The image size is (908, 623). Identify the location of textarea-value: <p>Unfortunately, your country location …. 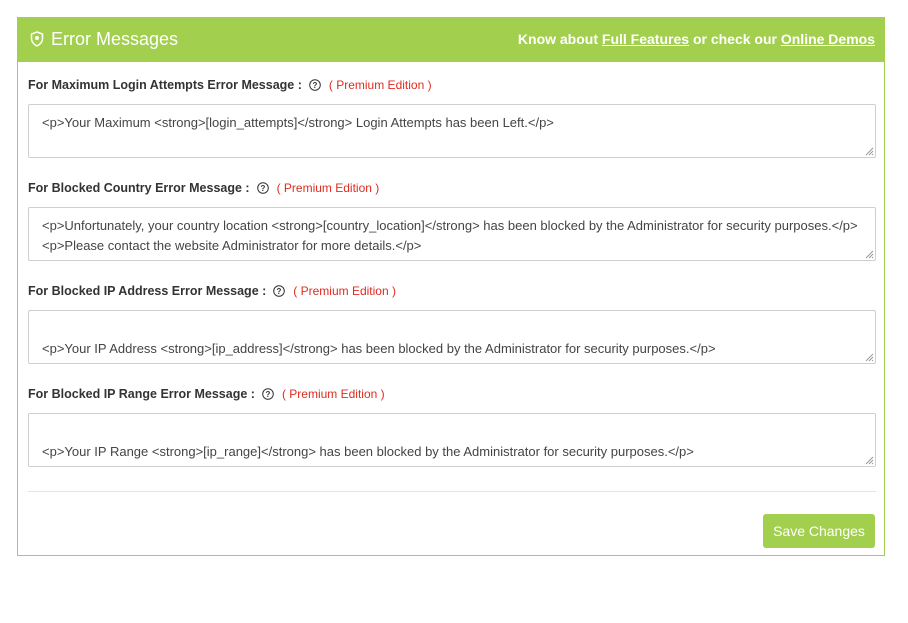
(450, 235).